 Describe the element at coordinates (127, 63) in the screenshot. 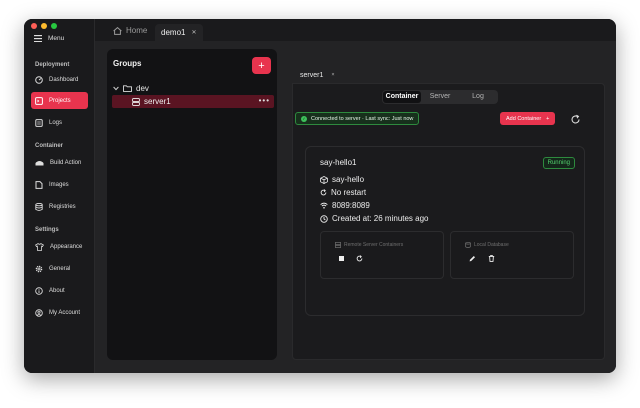

I see `groups-title: Groups` at that location.